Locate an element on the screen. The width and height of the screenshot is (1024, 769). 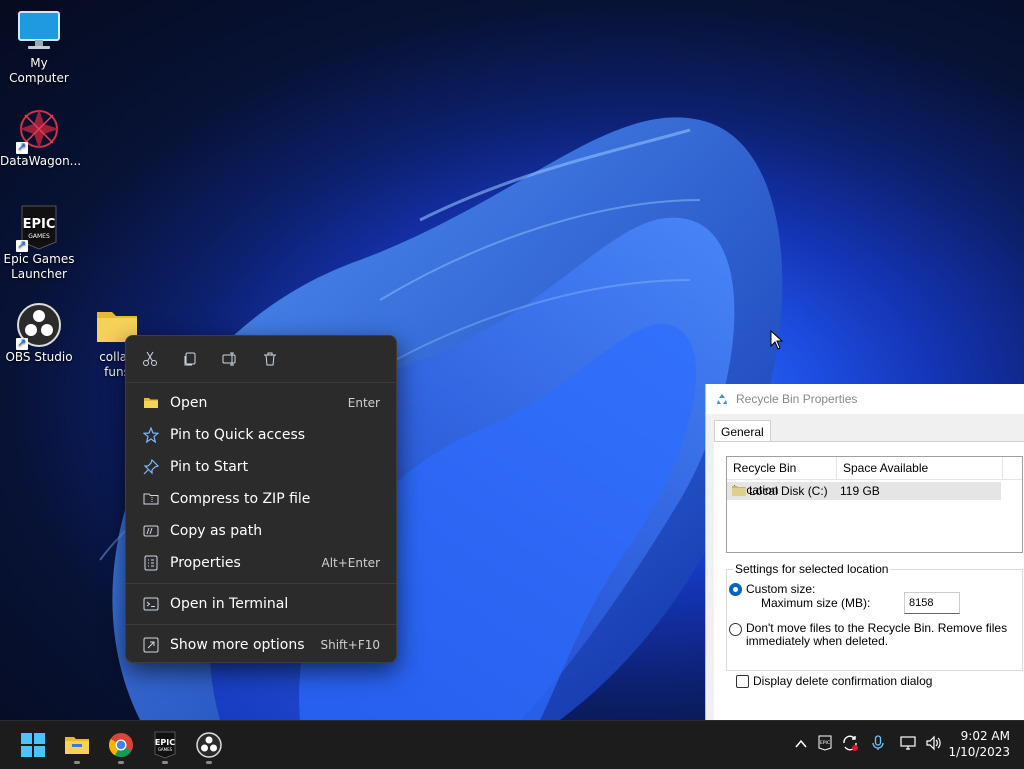
file-explorer-button is located at coordinates (77, 745).